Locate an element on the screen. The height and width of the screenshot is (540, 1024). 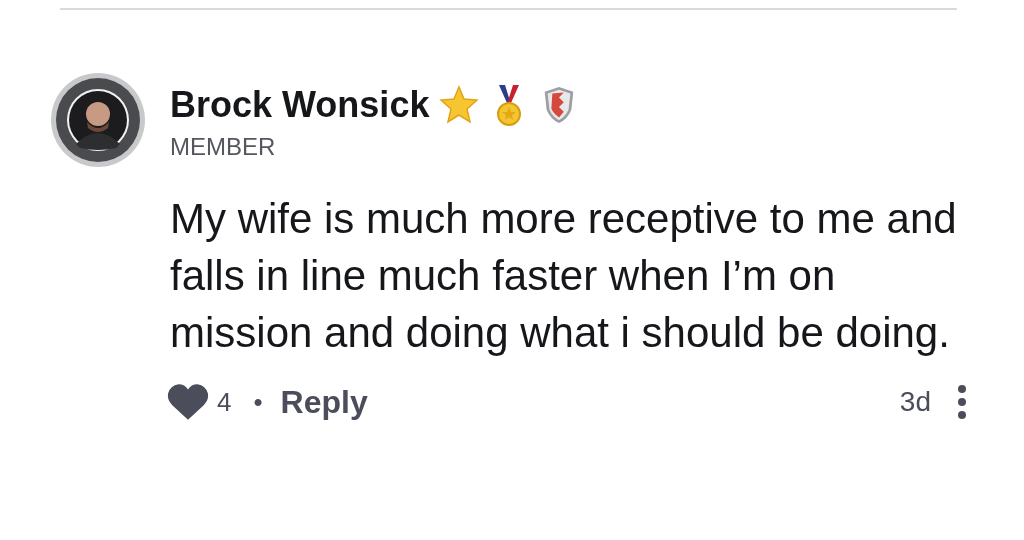
member-role: MEMBER is located at coordinates (223, 147).